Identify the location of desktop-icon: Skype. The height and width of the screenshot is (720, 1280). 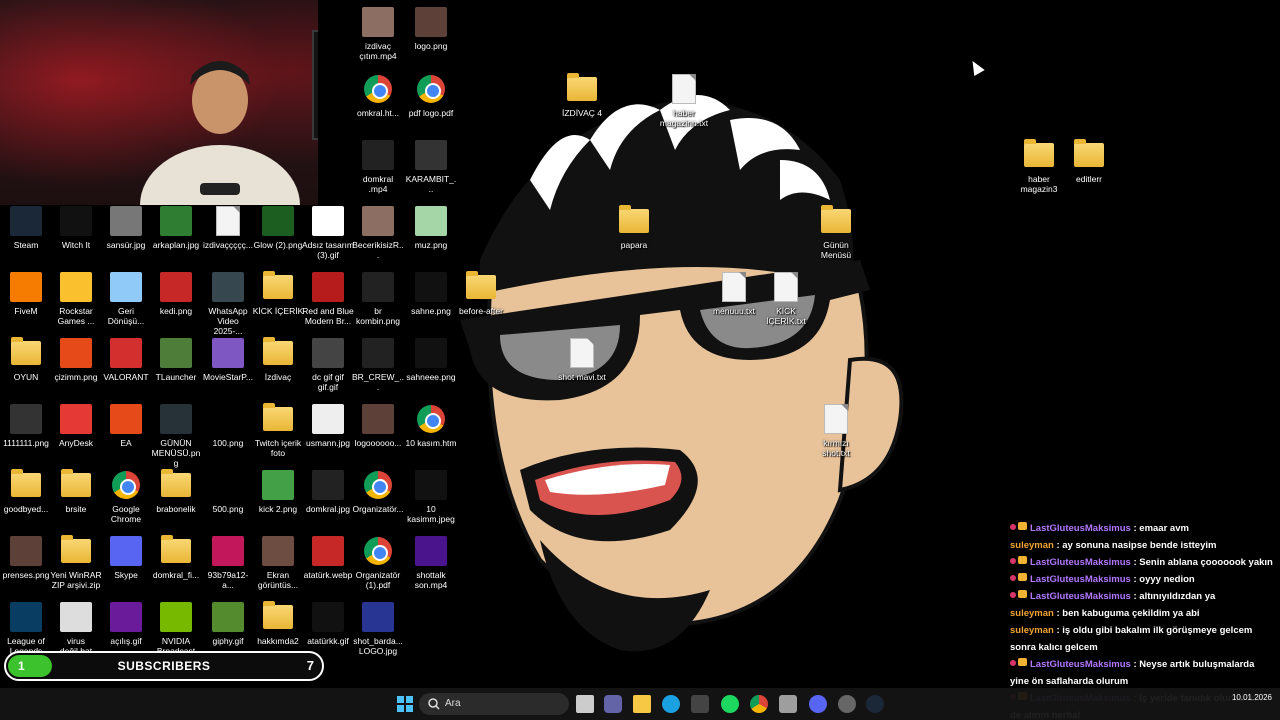
(126, 557).